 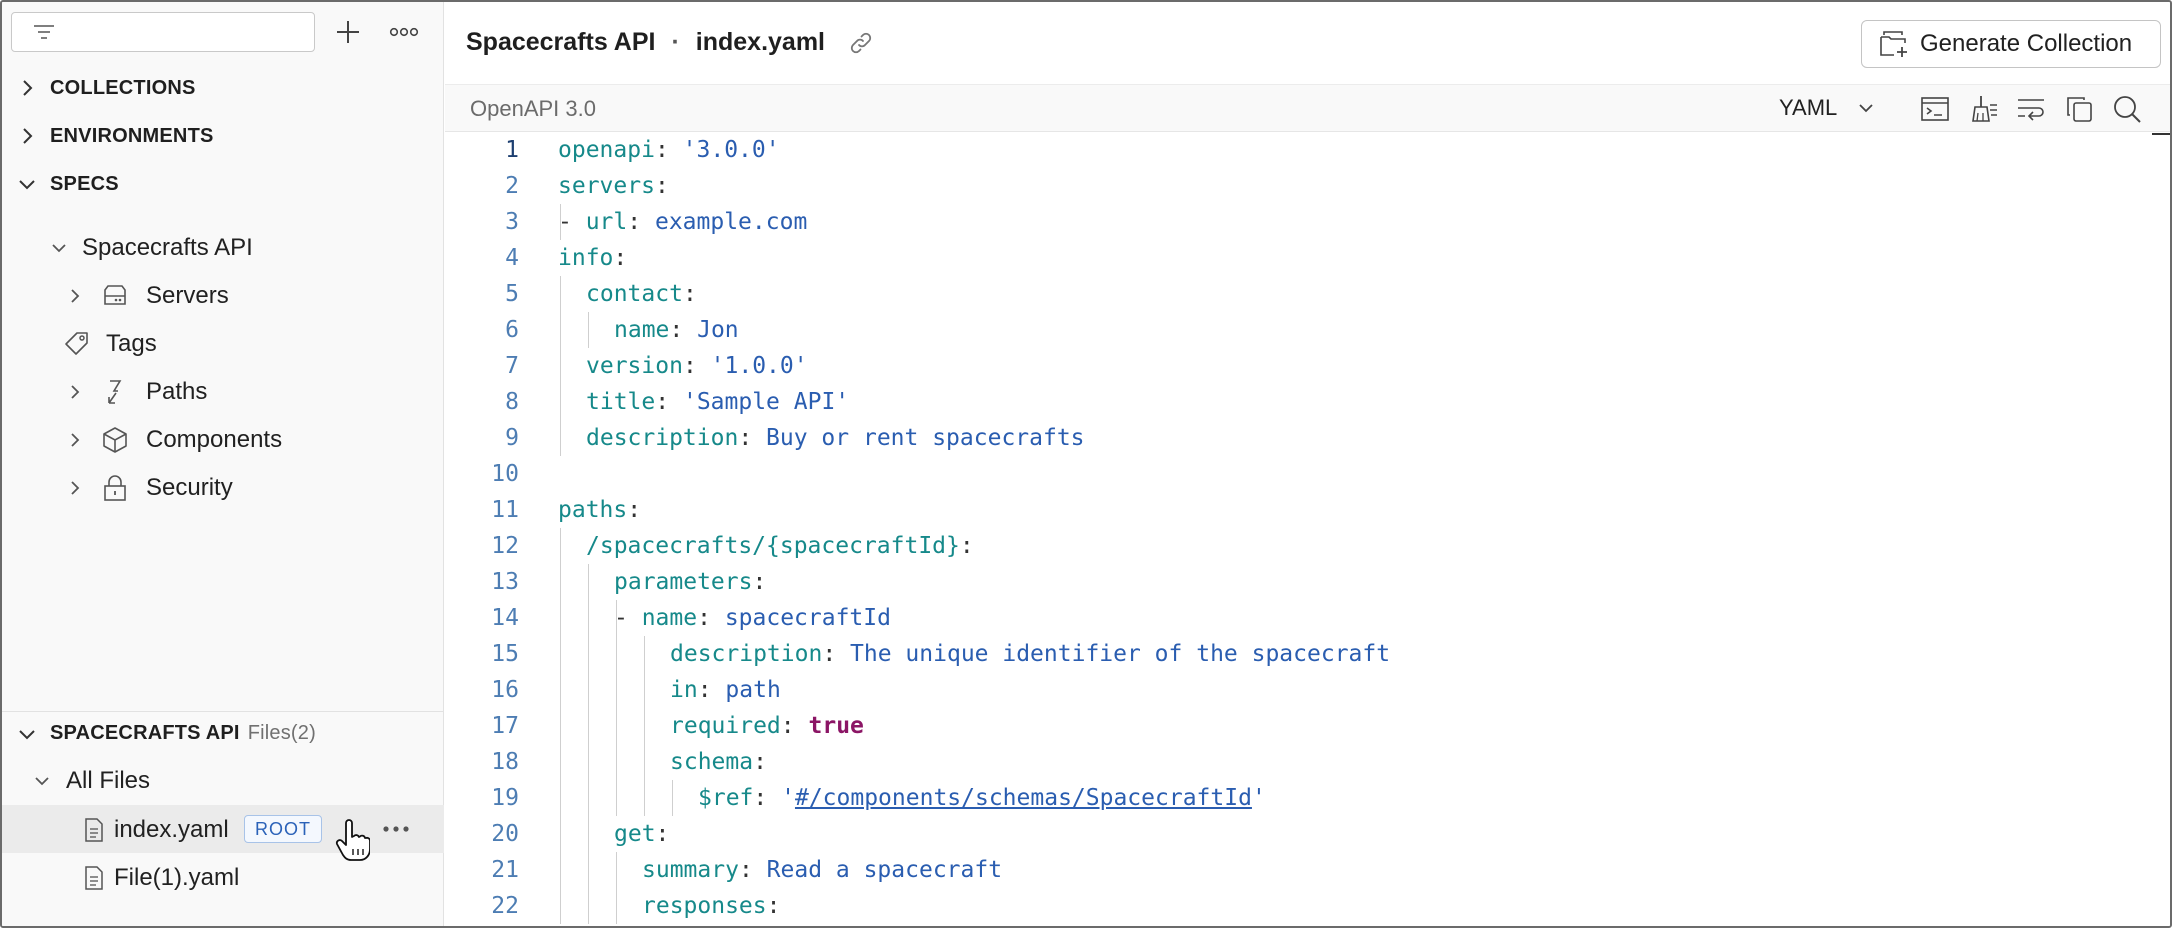 I want to click on paths-icon, so click(x=115, y=392).